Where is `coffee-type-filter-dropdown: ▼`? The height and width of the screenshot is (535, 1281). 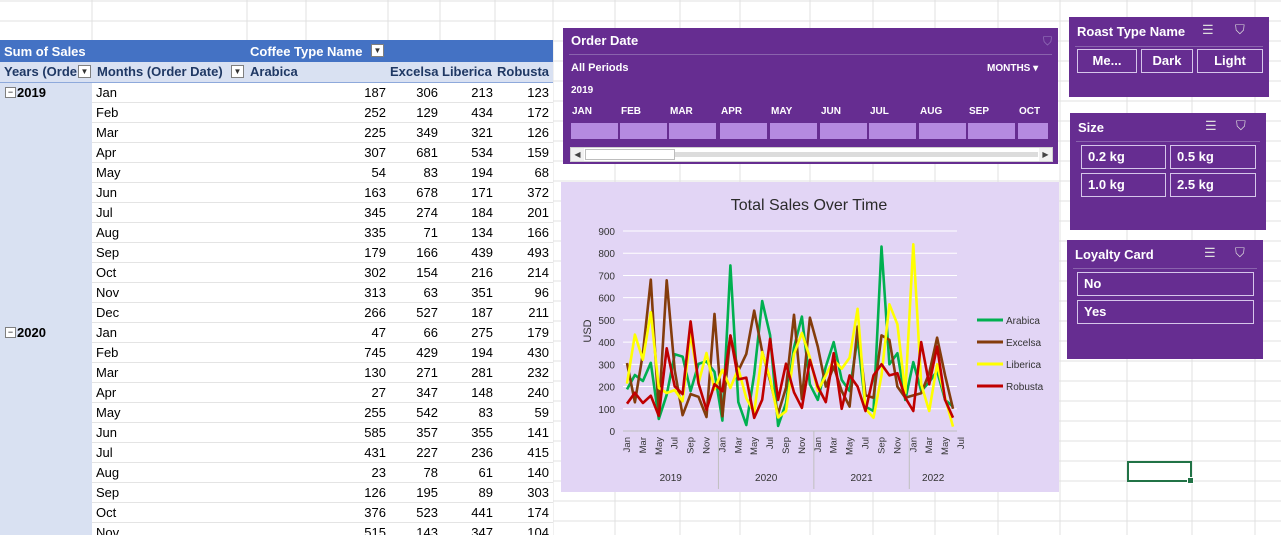
coffee-type-filter-dropdown: ▼ is located at coordinates (377, 50).